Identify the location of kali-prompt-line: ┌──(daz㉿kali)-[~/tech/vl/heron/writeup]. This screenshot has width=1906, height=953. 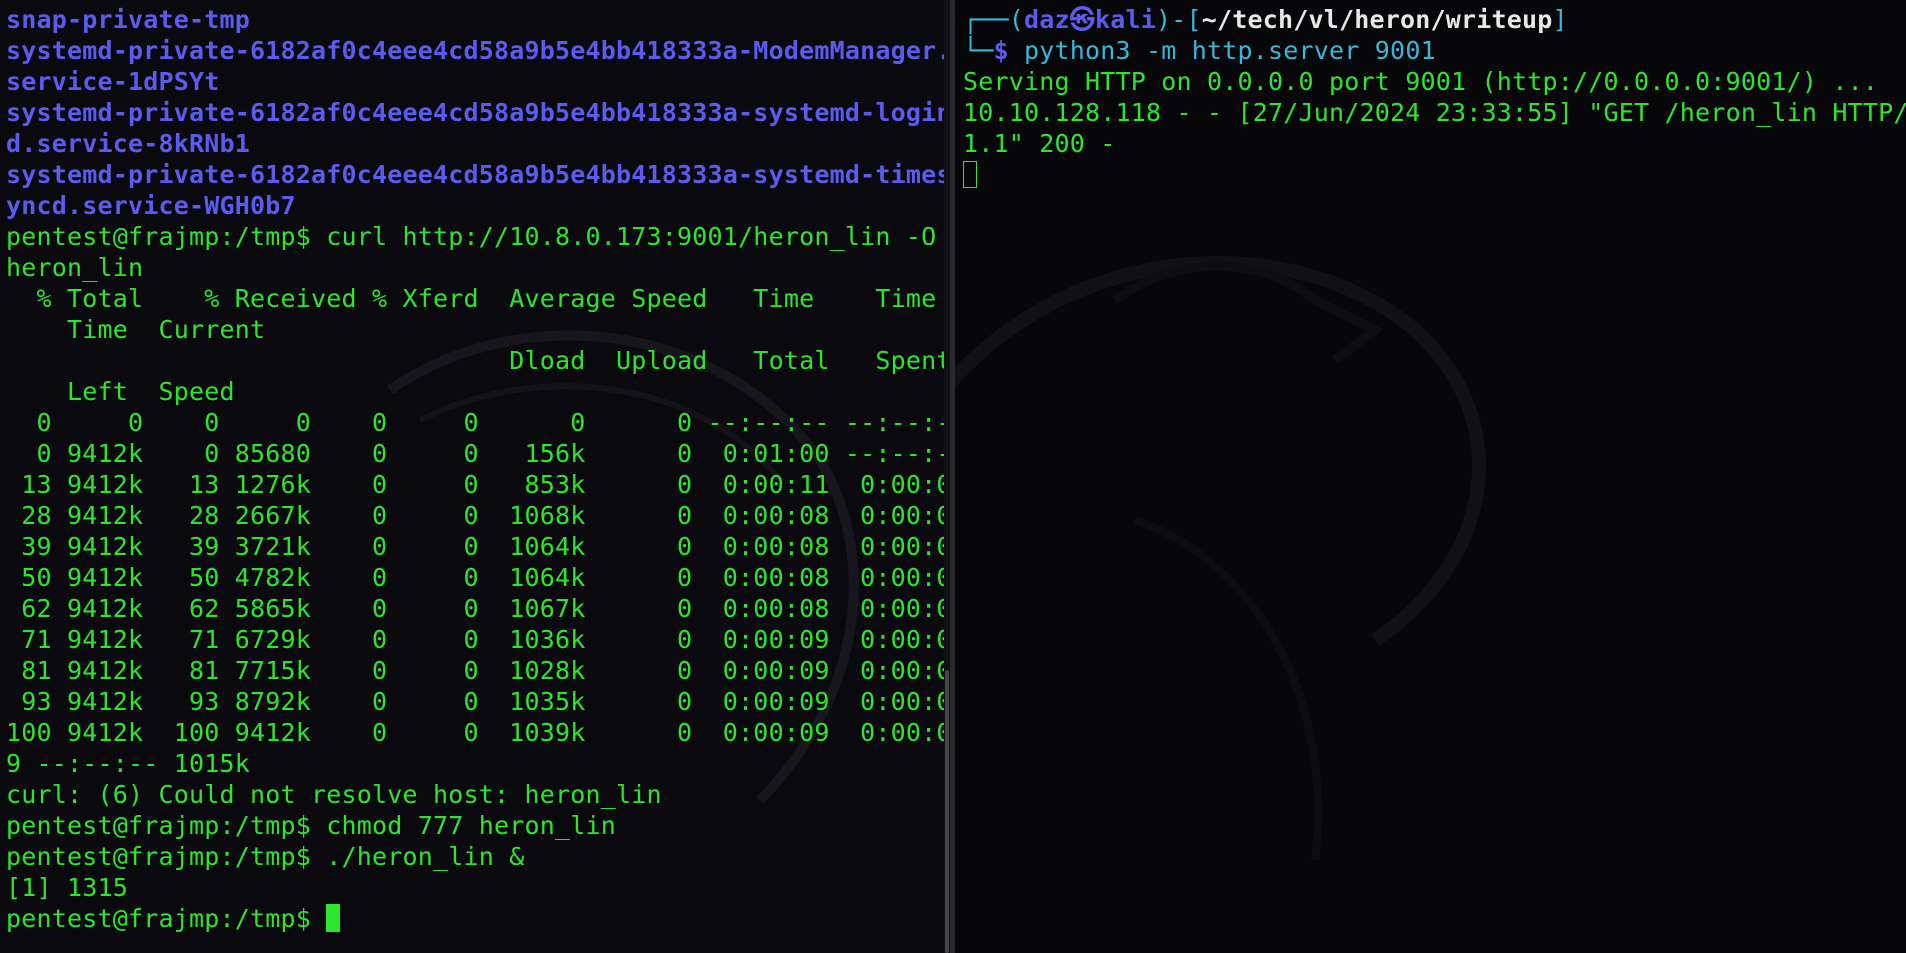
(1430, 19).